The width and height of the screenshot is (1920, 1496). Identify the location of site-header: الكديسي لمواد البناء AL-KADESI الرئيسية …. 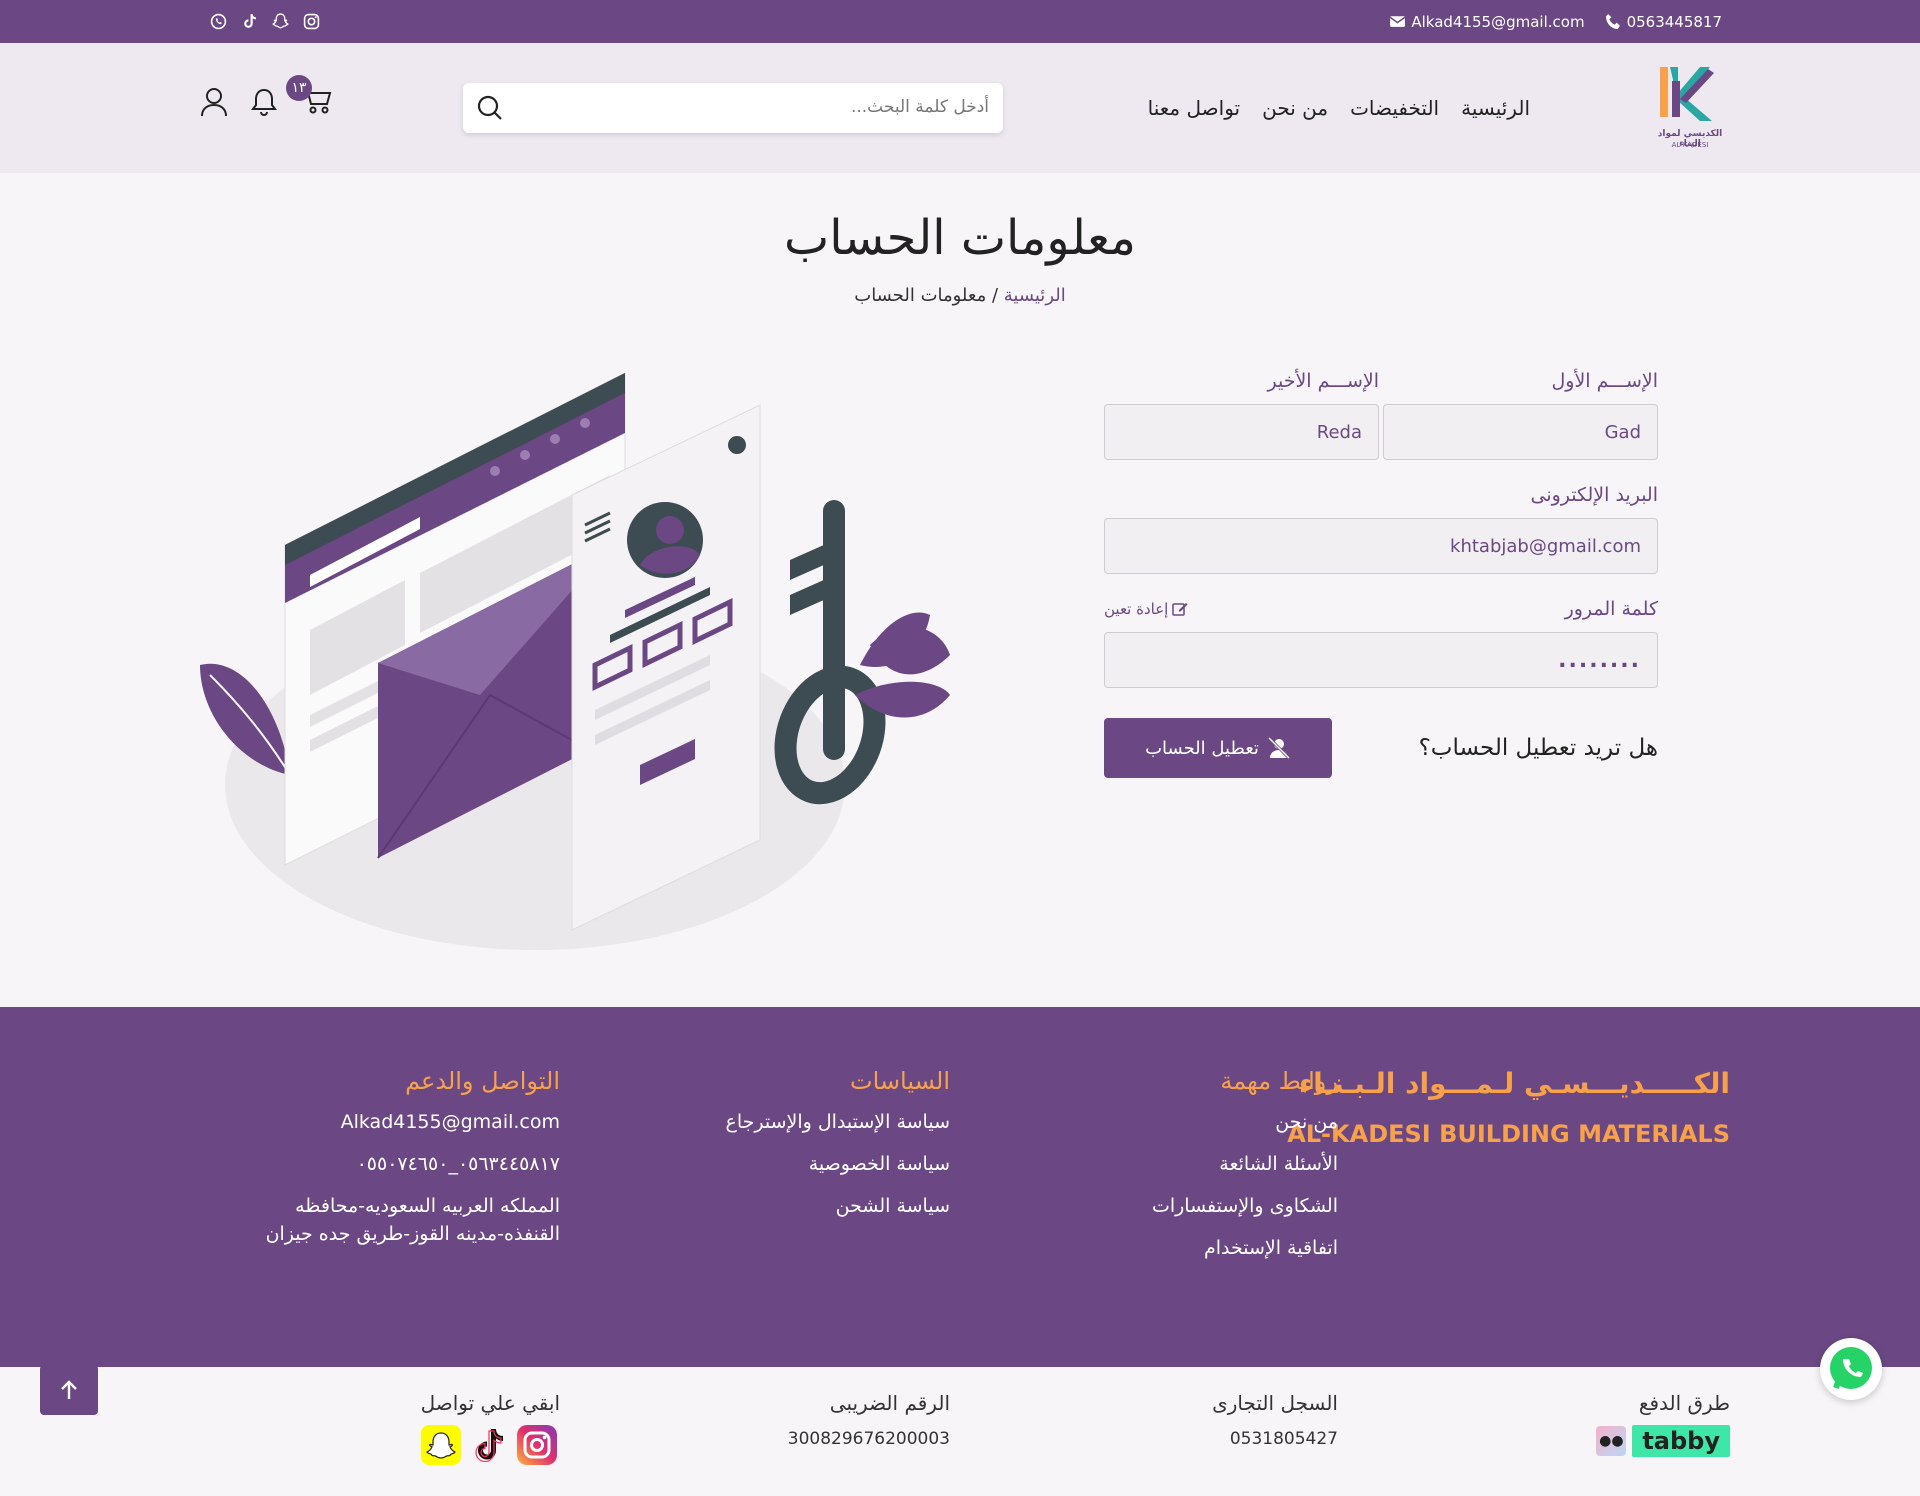
(960, 108).